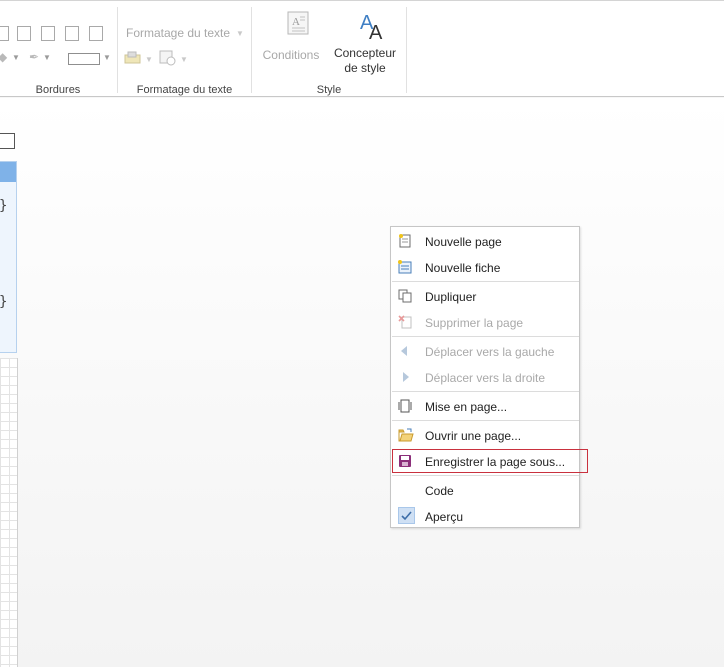  Describe the element at coordinates (184, 90) in the screenshot. I see `text-format-group-label: Formatage du texte` at that location.